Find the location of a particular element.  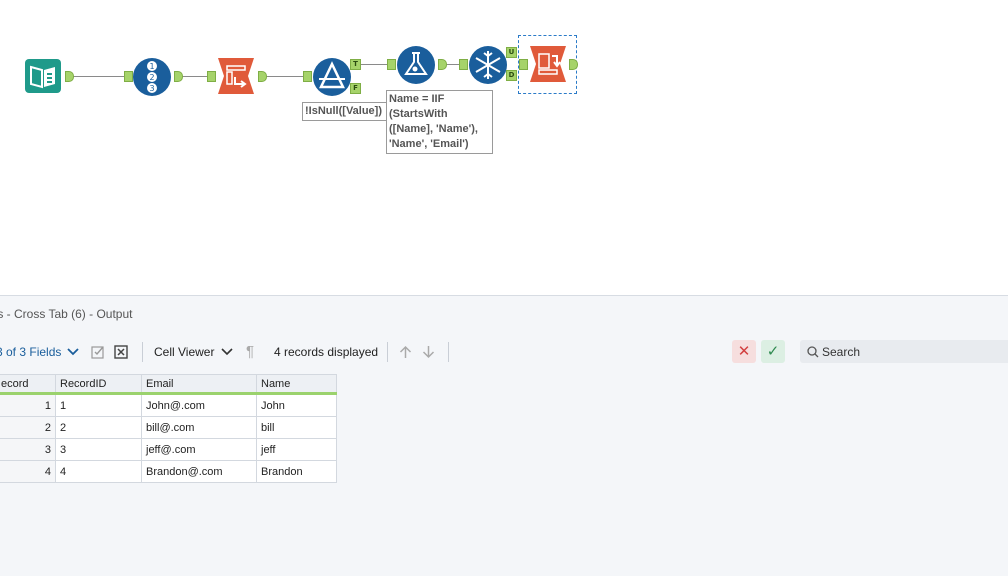

cell-name: jeff is located at coordinates (296, 449).